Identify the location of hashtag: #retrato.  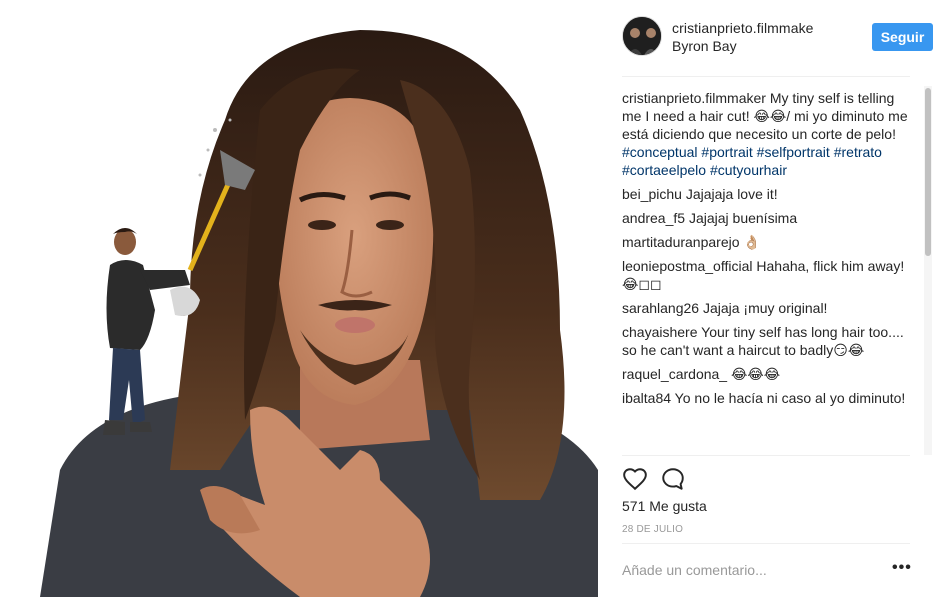
(858, 152).